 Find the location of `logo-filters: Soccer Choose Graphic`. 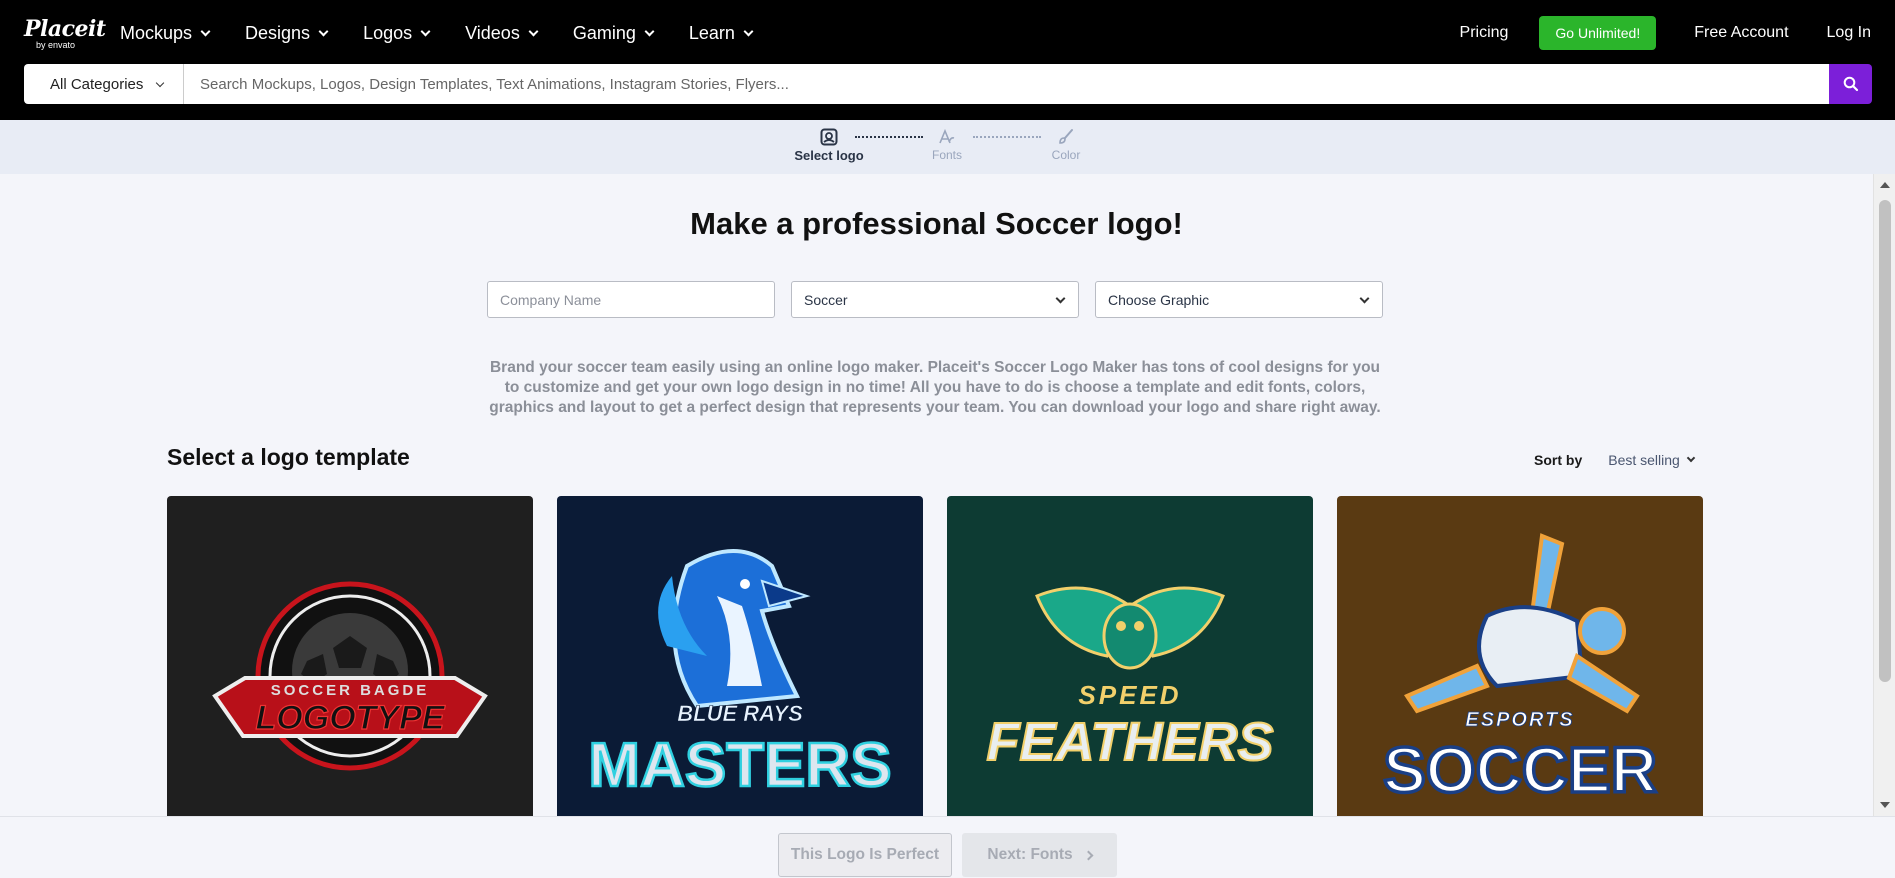

logo-filters: Soccer Choose Graphic is located at coordinates (935, 299).